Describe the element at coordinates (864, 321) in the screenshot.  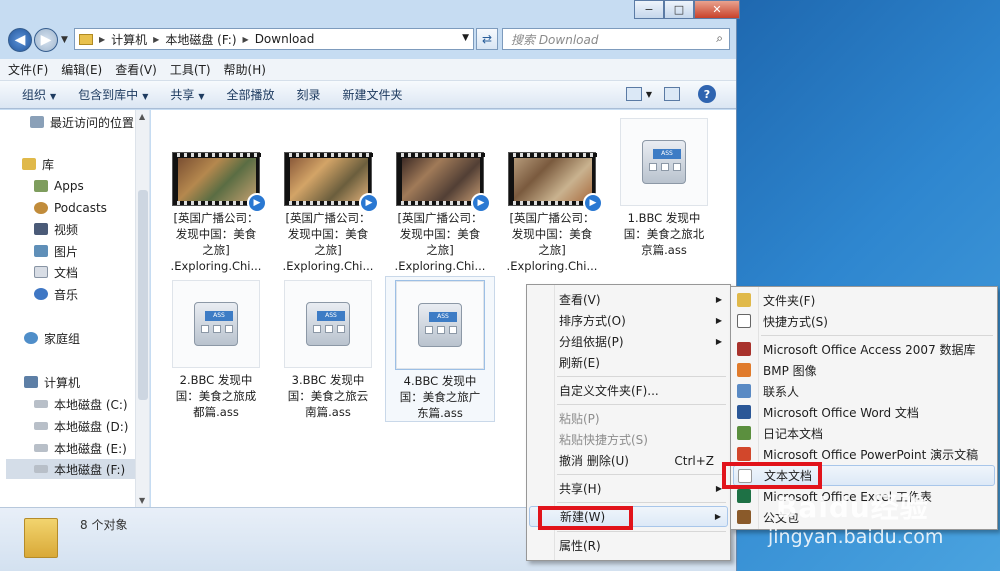
I see `submenu-item-shortcut: 快捷方式(S)` at that location.